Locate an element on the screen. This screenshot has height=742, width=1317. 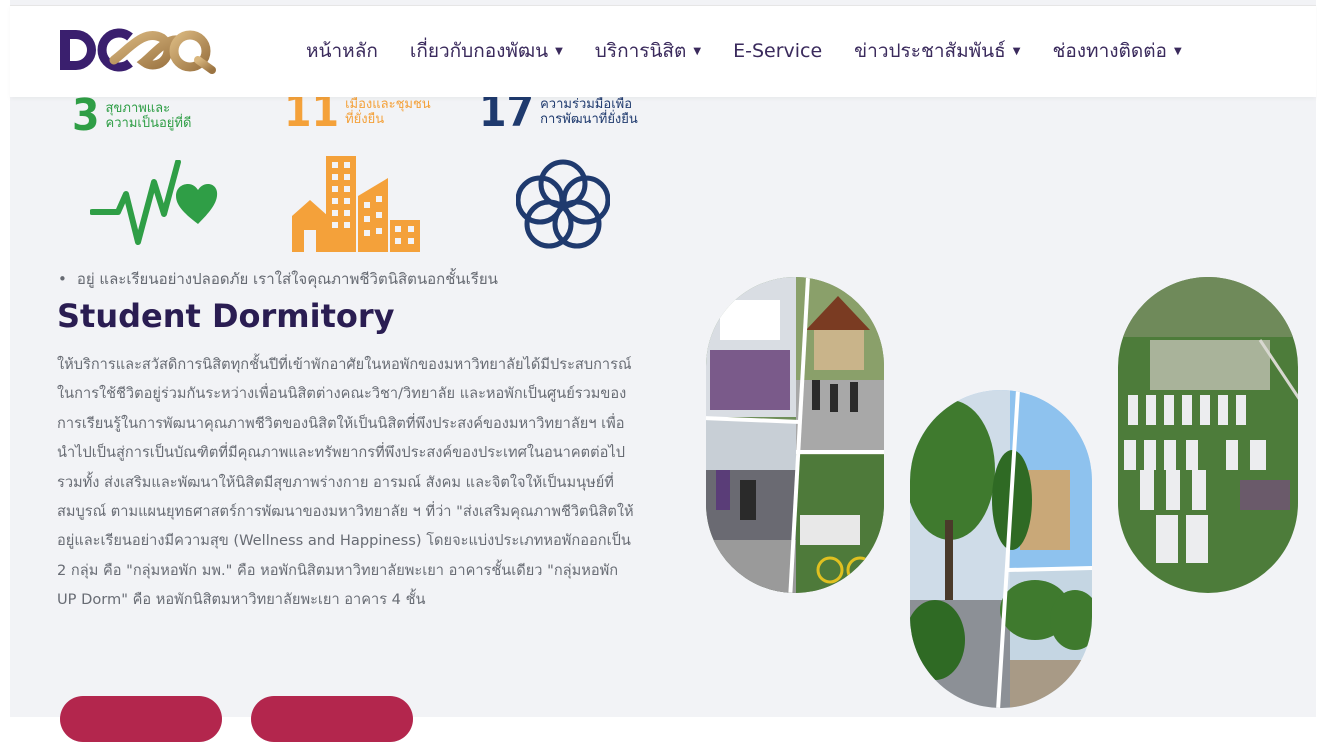
photo-aerial-campus is located at coordinates (1208, 435).